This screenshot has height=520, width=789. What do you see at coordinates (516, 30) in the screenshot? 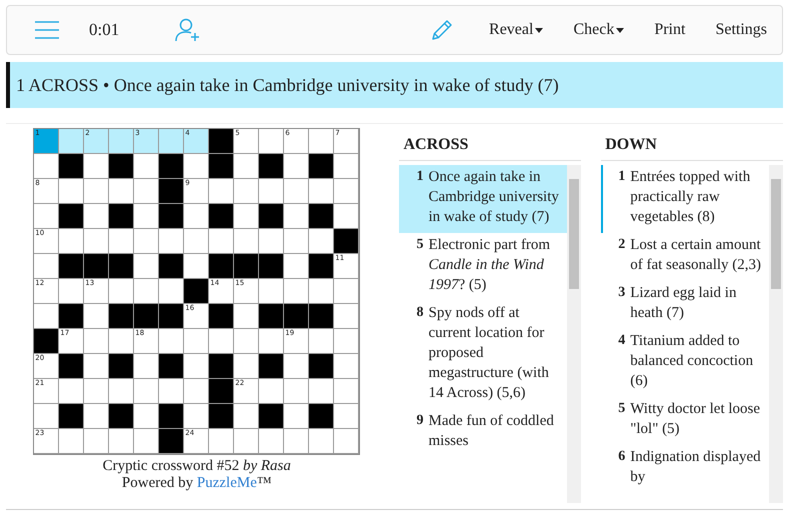
I see `dropdown-menu-button: Reveal` at bounding box center [516, 30].